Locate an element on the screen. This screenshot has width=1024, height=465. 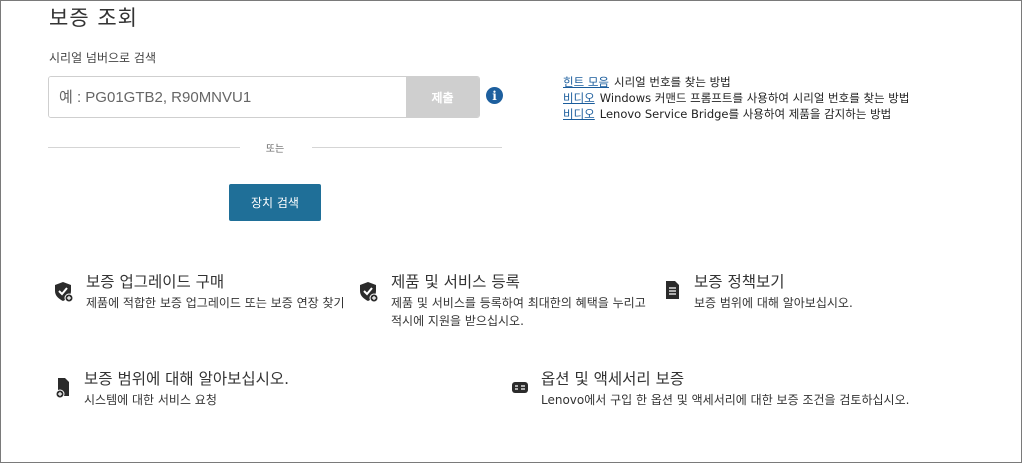
divider-left is located at coordinates (144, 147).